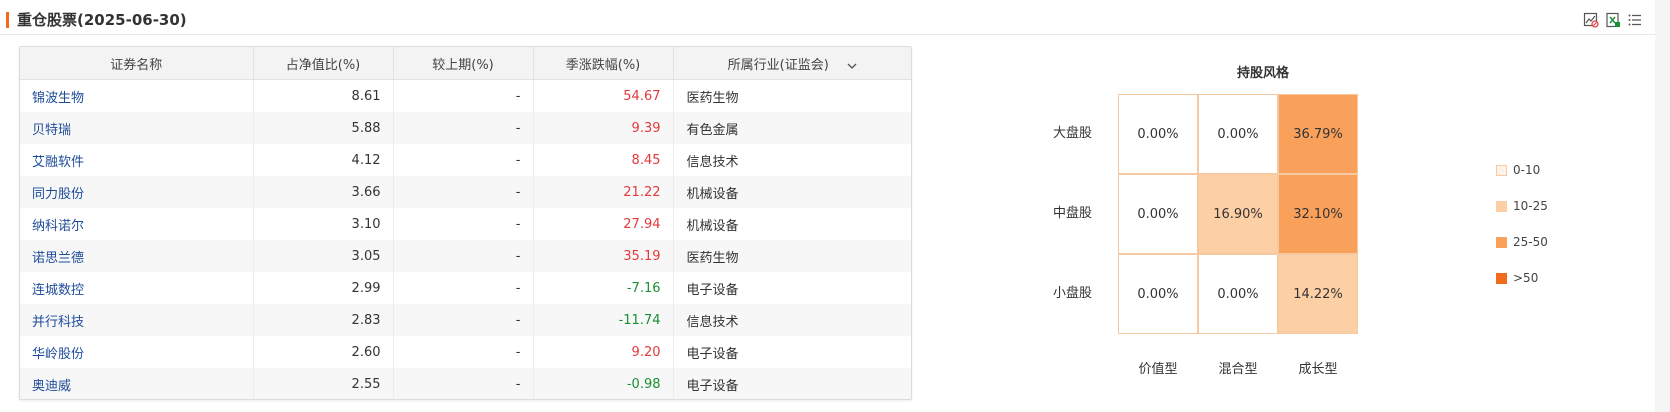 The width and height of the screenshot is (1670, 412). I want to click on cell-security-name: 并行科技, so click(137, 320).